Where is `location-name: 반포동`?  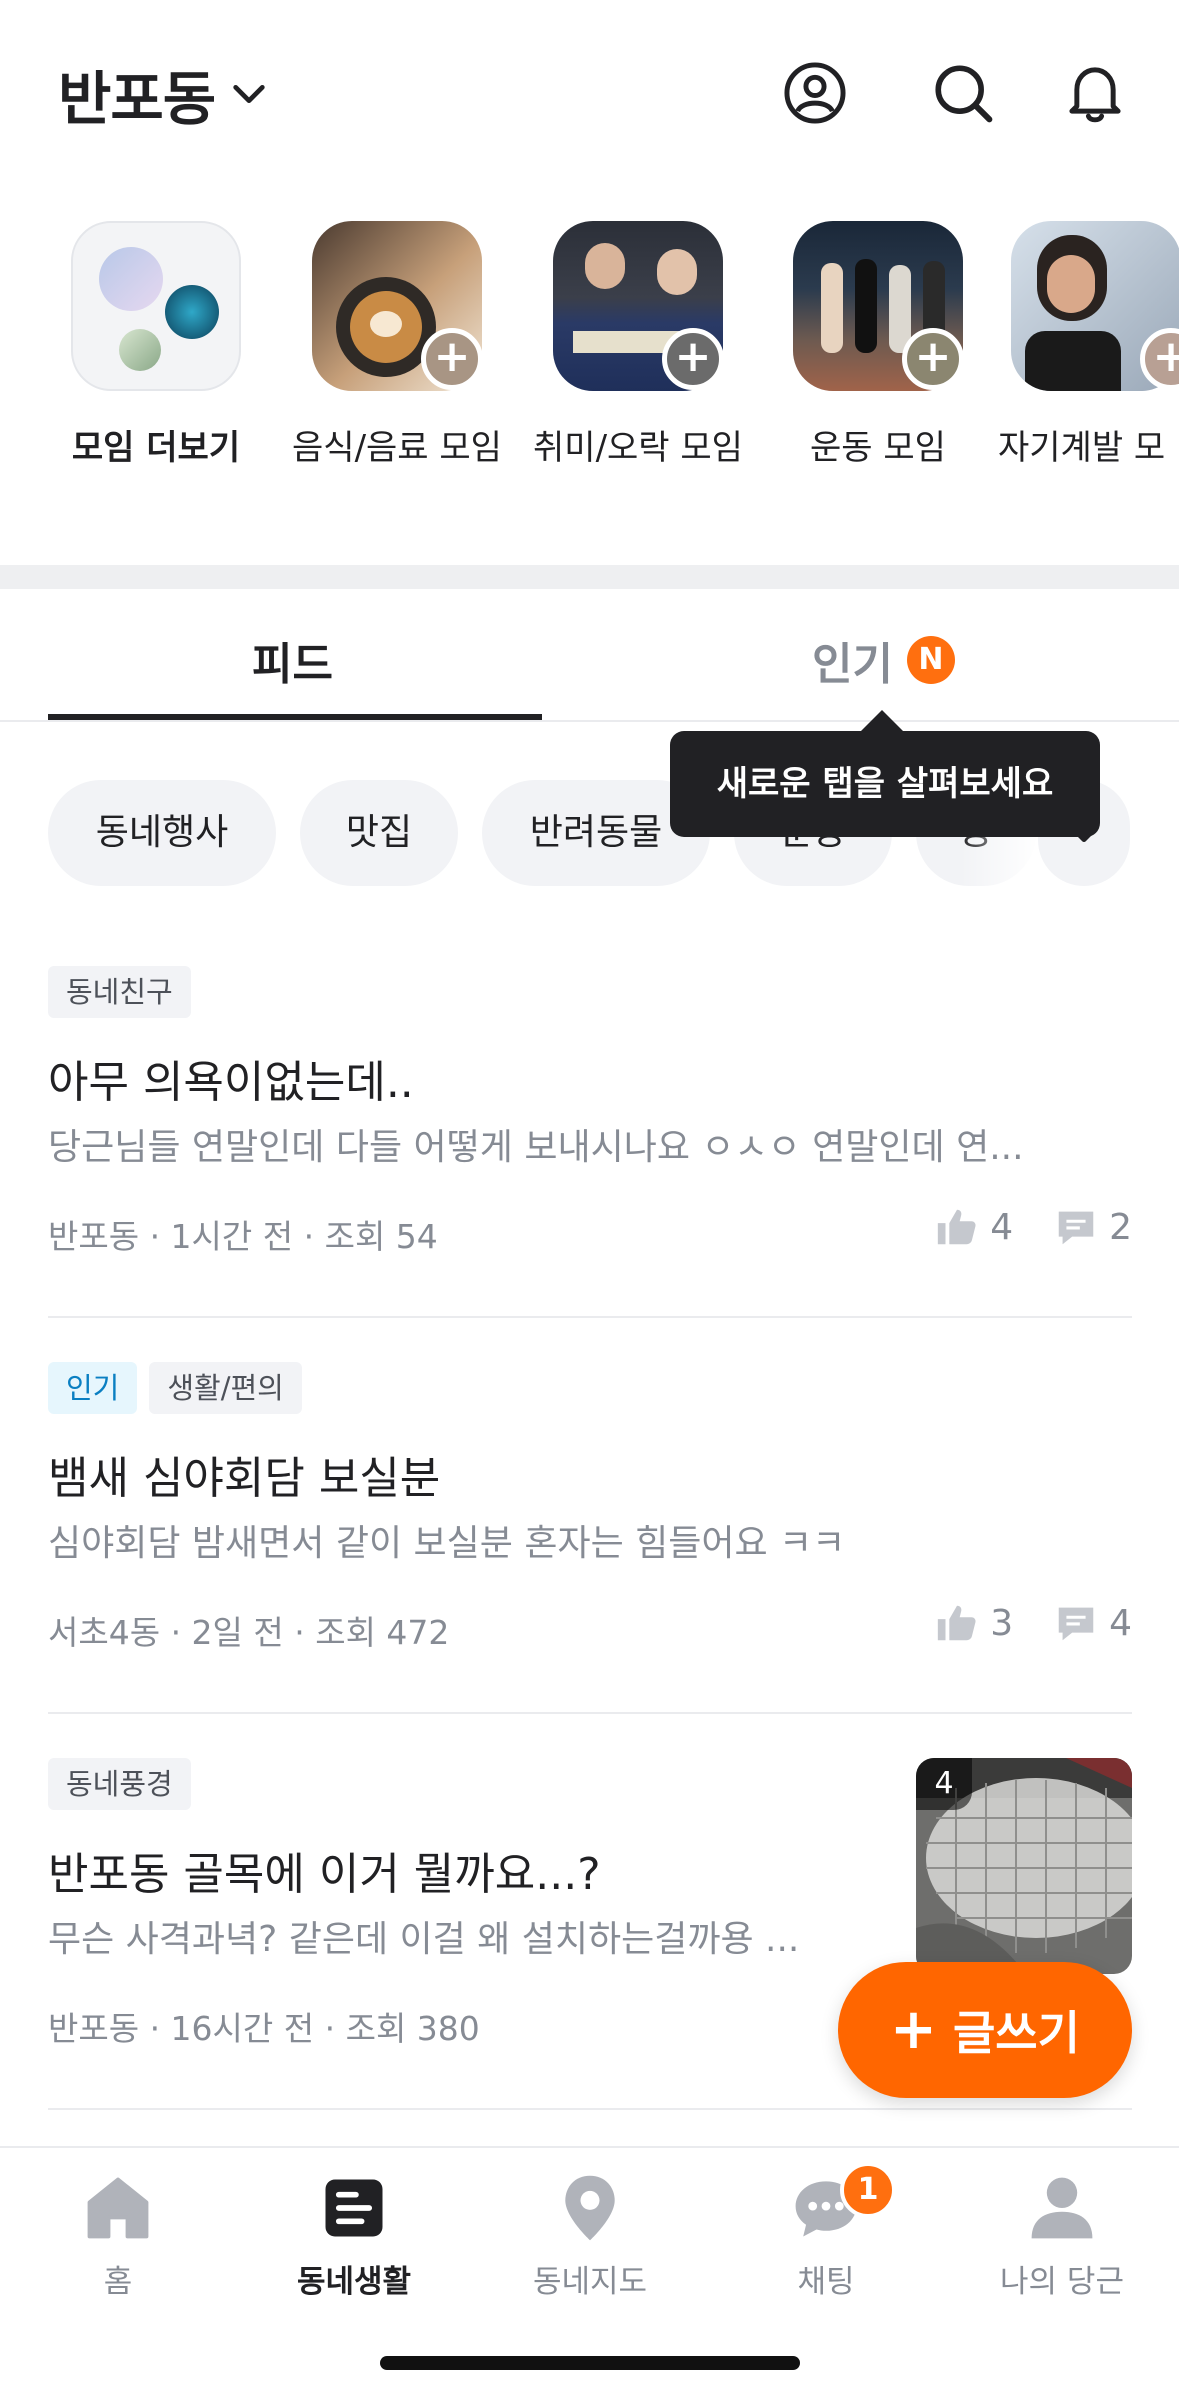
location-name: 반포동 is located at coordinates (137, 99).